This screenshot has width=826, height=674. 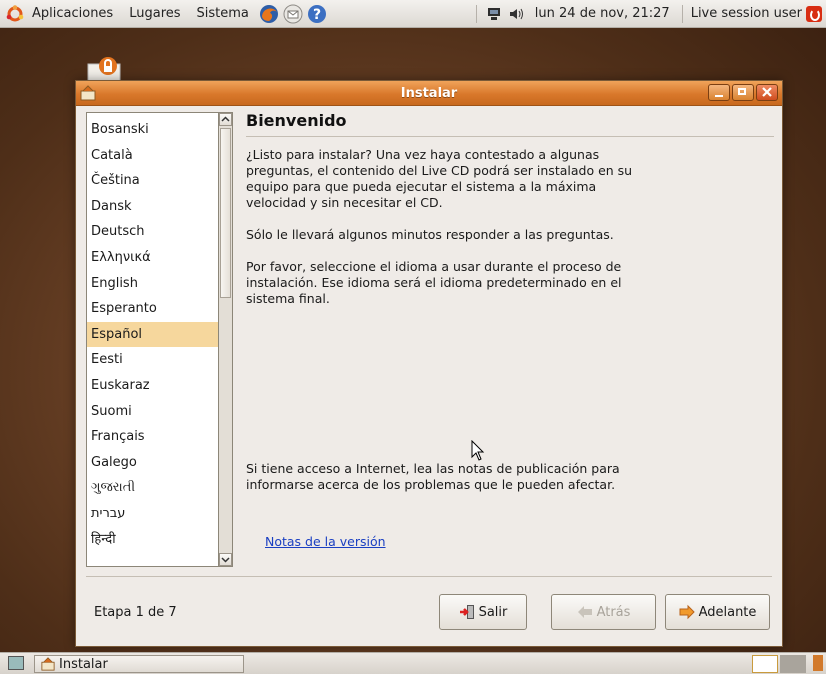 I want to click on taskbar-item-instalar: Instalar, so click(x=139, y=664).